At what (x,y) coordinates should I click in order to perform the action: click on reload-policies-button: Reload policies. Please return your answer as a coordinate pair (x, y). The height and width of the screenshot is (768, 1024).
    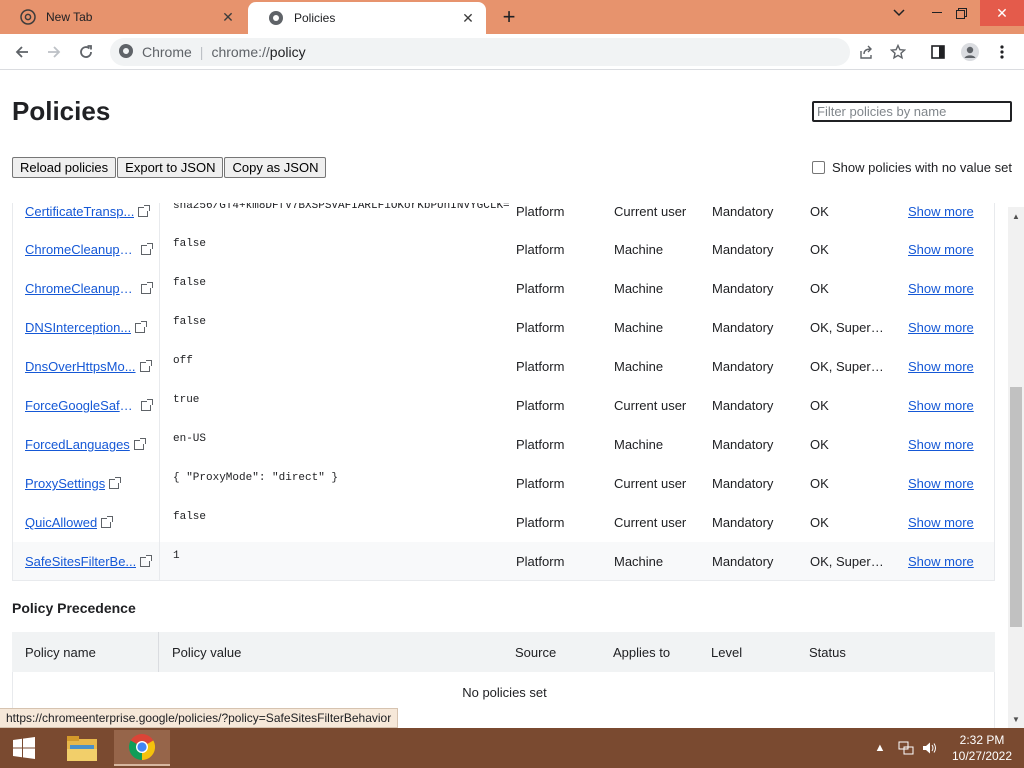
    Looking at the image, I should click on (64, 167).